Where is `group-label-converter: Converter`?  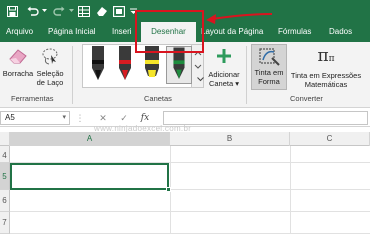
group-label-converter: Converter is located at coordinates (306, 98).